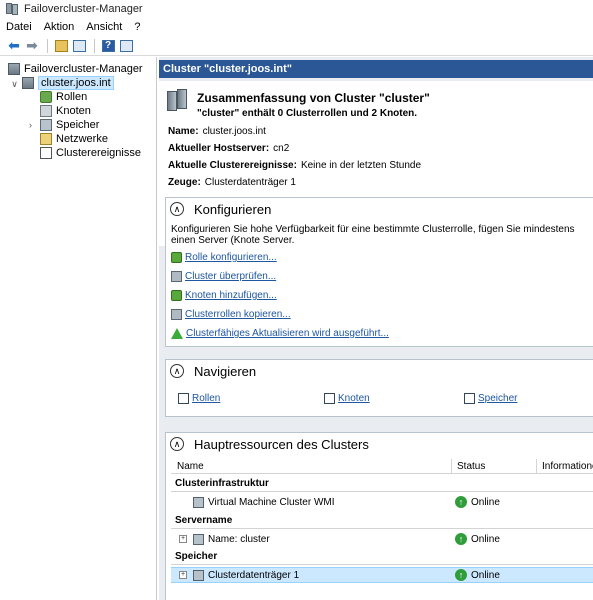  I want to click on nav-link-rollen: Rollen, so click(199, 398).